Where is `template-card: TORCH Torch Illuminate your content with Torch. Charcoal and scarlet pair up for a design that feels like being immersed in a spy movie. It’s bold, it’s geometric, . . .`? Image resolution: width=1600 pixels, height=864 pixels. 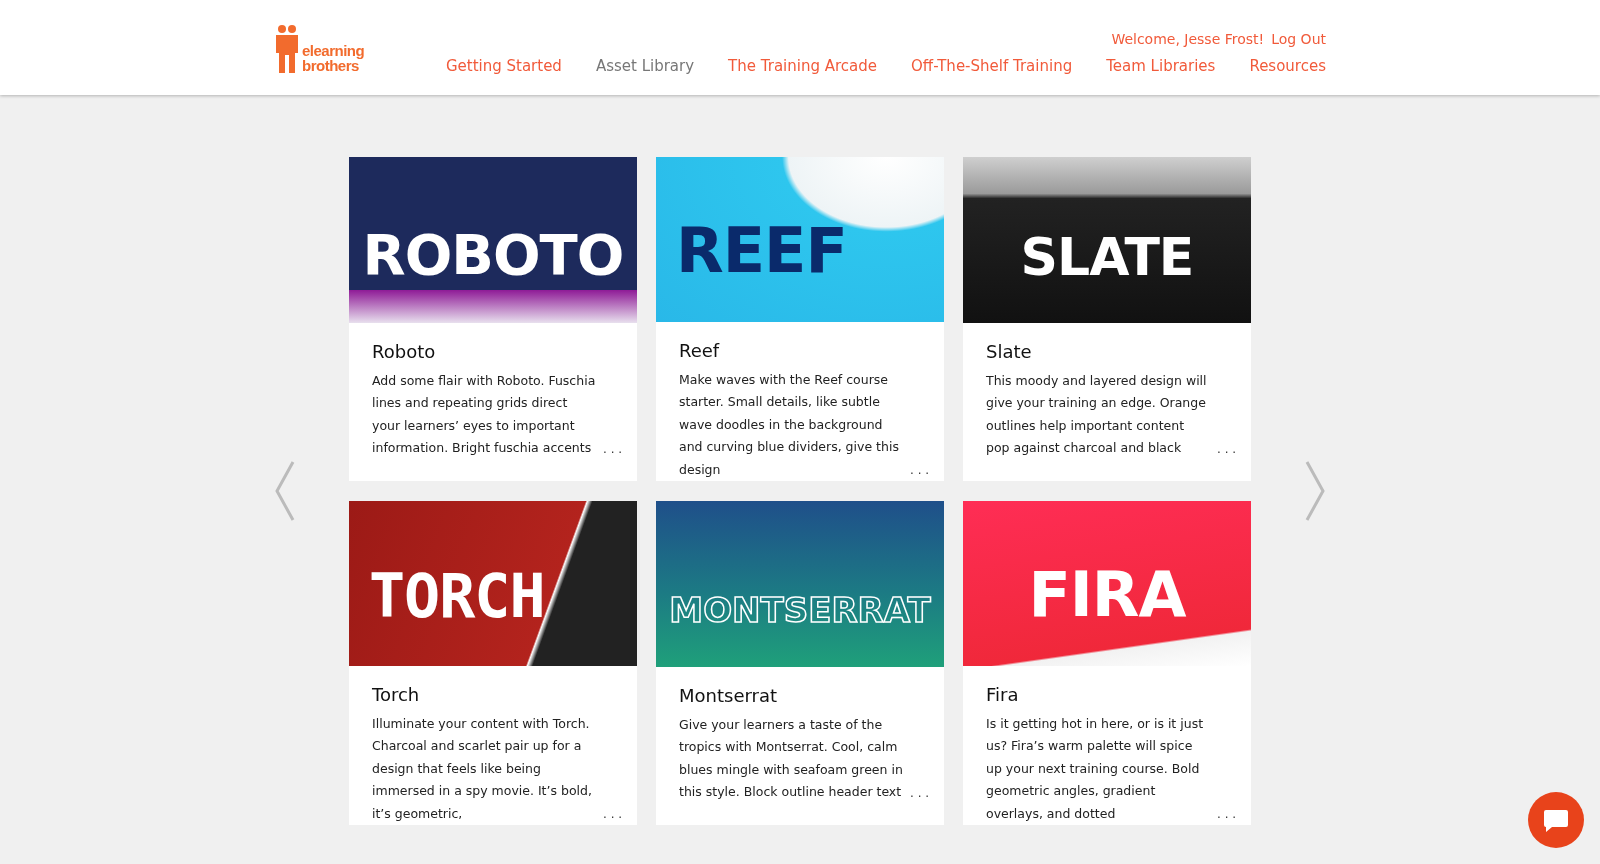
template-card: TORCH Torch Illuminate your content with Torch. Charcoal and scarlet pair up for a design that feels like being immersed in a spy movie. It’s bold, it’s geometric, . . . is located at coordinates (493, 663).